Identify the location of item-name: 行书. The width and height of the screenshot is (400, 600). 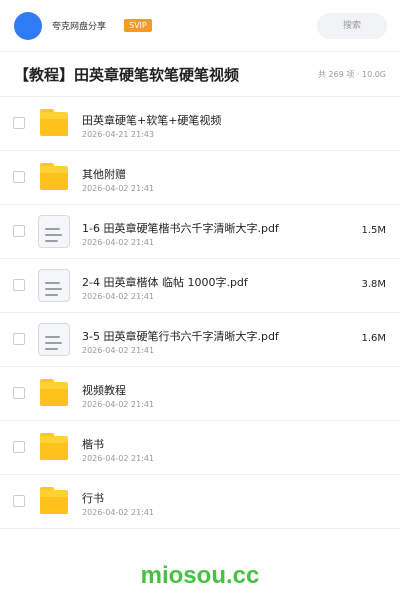
(93, 498).